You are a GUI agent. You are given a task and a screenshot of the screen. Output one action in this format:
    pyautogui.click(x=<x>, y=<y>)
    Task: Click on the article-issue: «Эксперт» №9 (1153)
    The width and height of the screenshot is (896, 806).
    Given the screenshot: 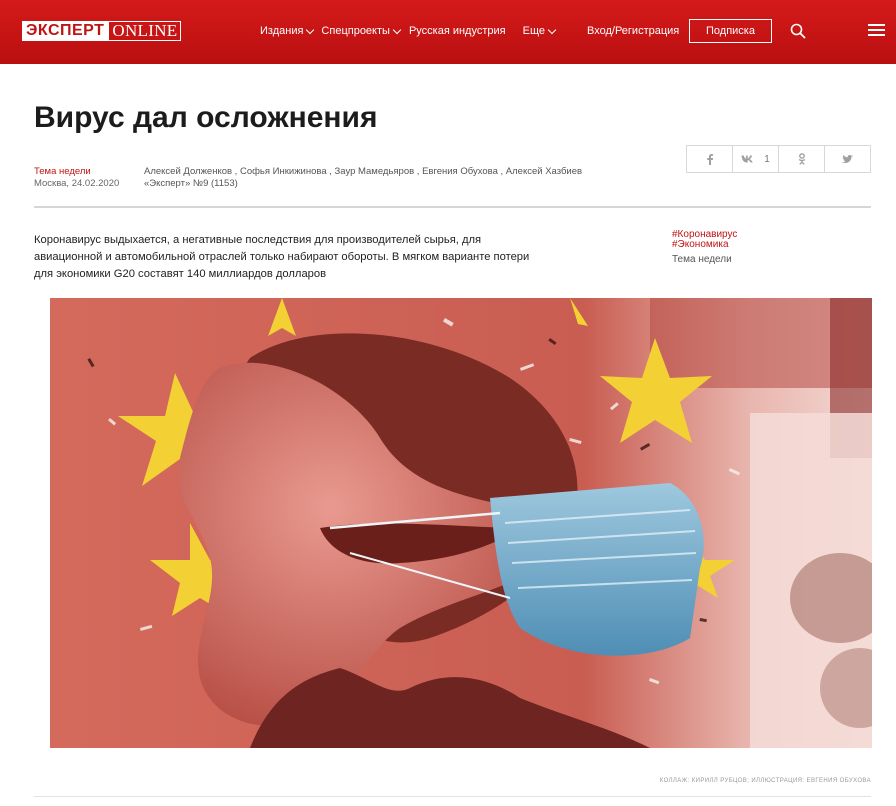 What is the action you would take?
    pyautogui.click(x=191, y=183)
    